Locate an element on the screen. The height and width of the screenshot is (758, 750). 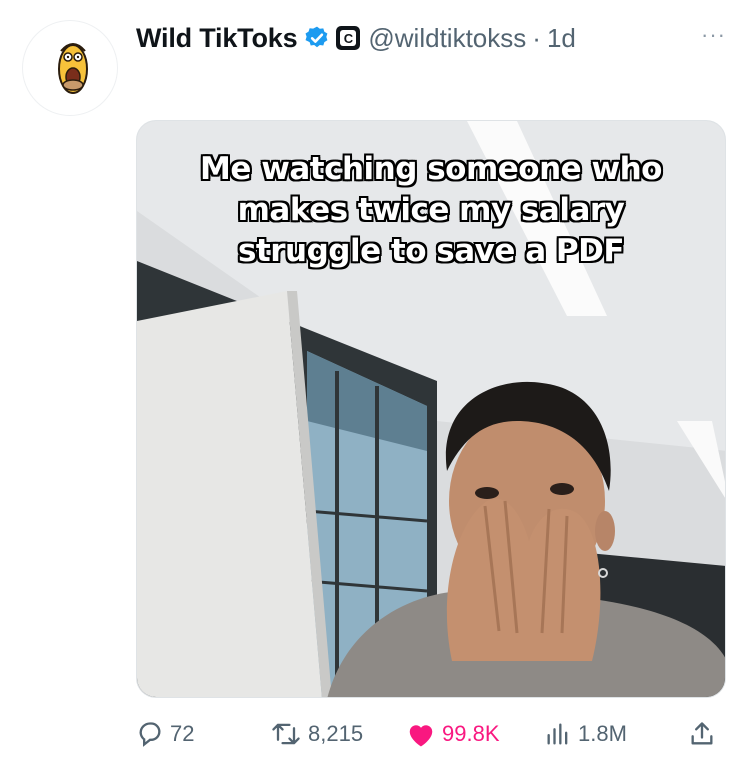
views-icon is located at coordinates (557, 734).